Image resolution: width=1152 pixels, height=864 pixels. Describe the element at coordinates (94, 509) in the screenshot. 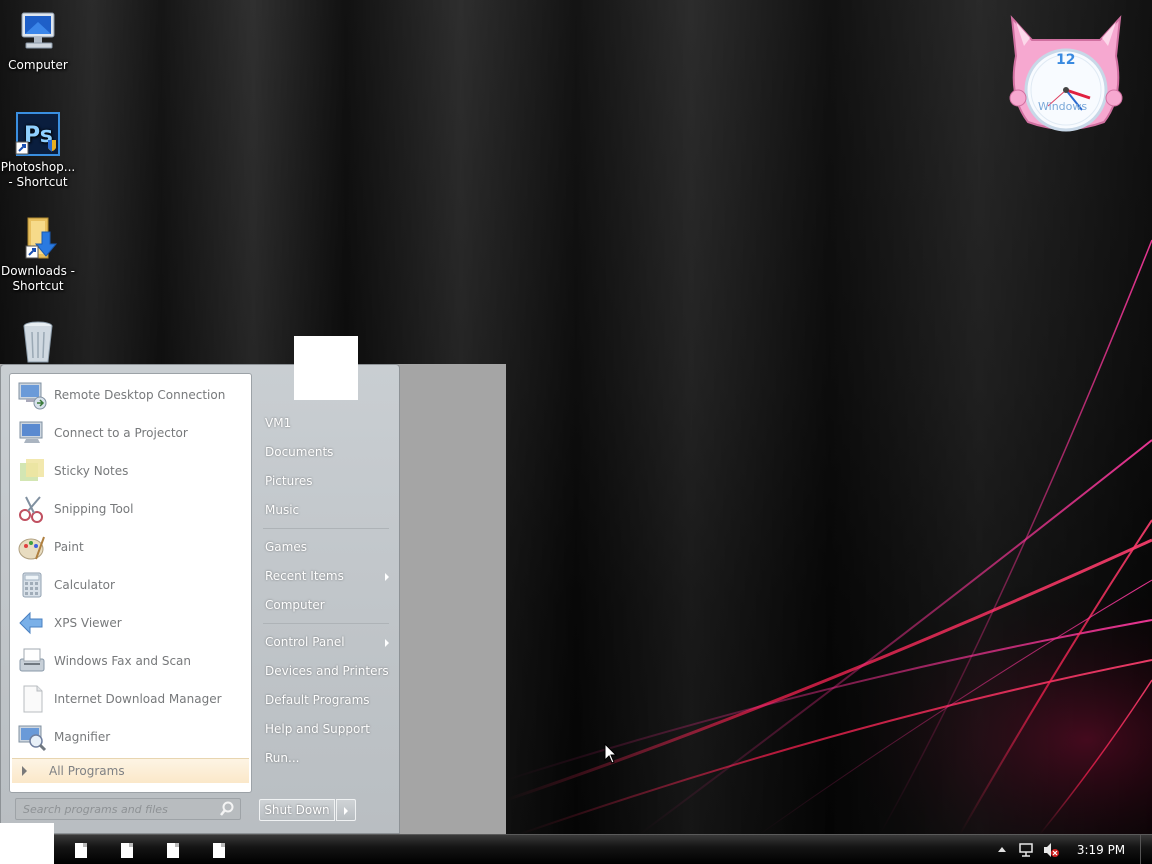

I see `program-label: Snipping Tool` at that location.